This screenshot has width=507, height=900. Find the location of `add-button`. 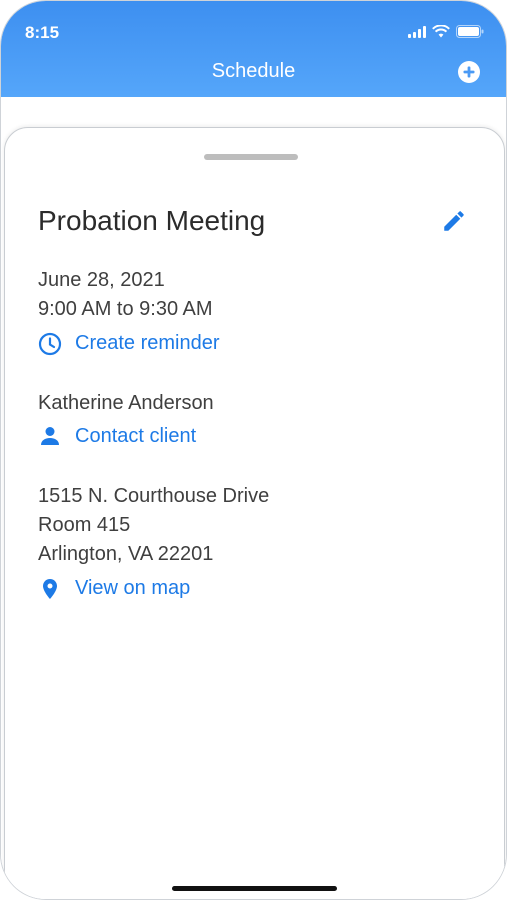

add-button is located at coordinates (469, 72).